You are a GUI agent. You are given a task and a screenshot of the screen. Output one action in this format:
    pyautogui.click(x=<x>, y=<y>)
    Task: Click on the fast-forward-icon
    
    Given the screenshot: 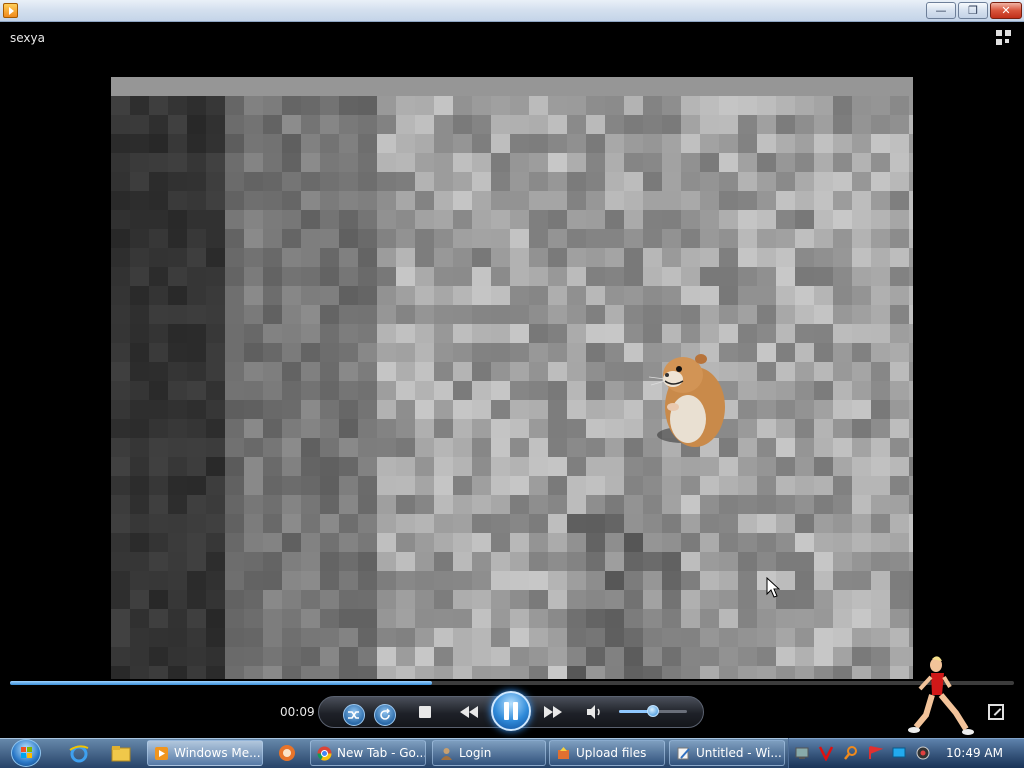 What is the action you would take?
    pyautogui.click(x=553, y=712)
    